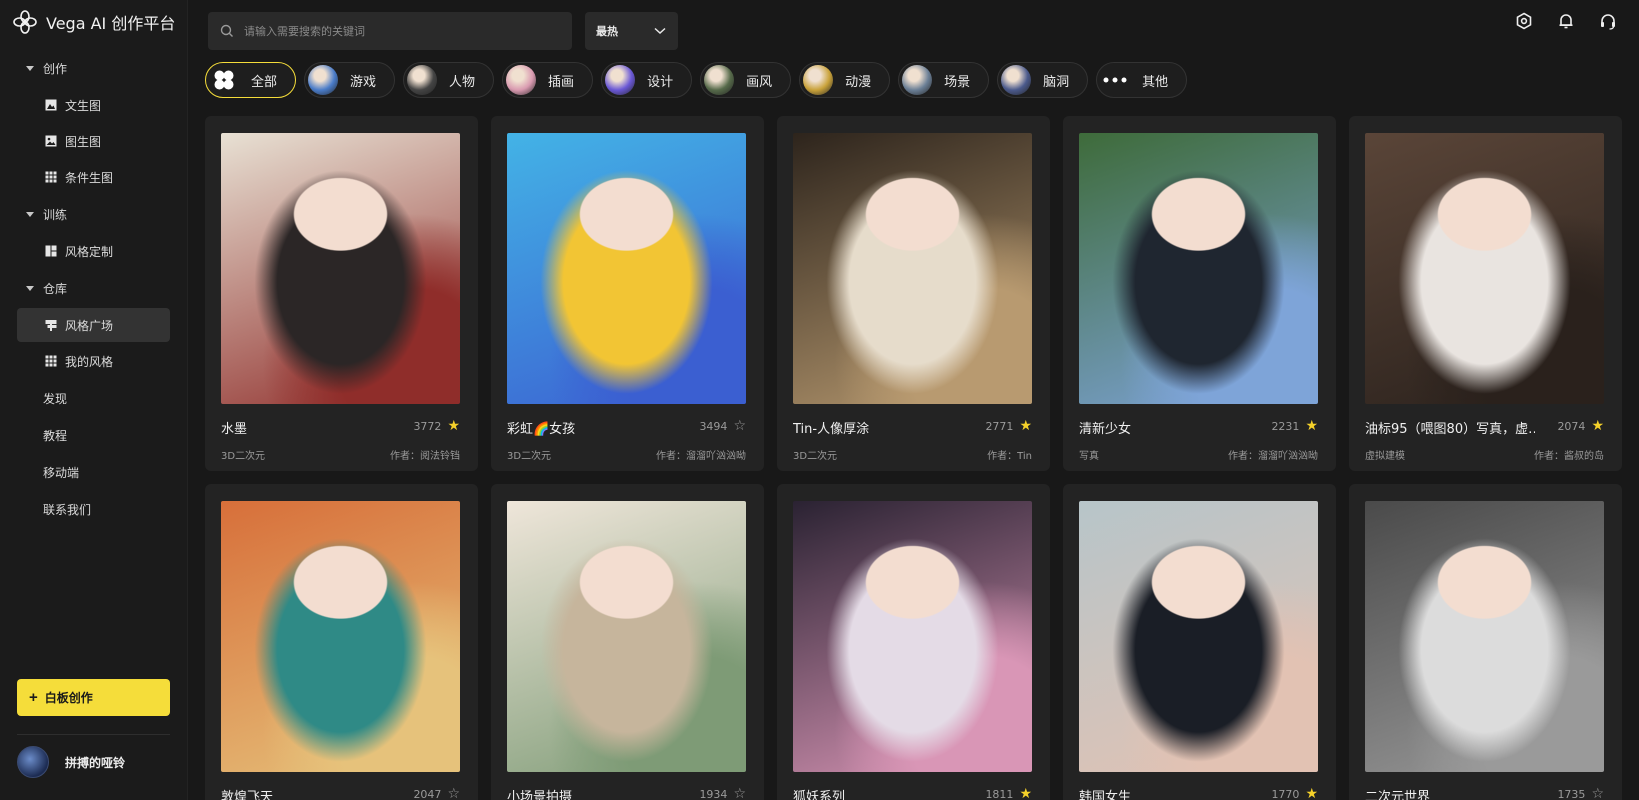 The height and width of the screenshot is (800, 1639). What do you see at coordinates (93, 697) in the screenshot?
I see `whiteboard-create-button: + 白板创作` at bounding box center [93, 697].